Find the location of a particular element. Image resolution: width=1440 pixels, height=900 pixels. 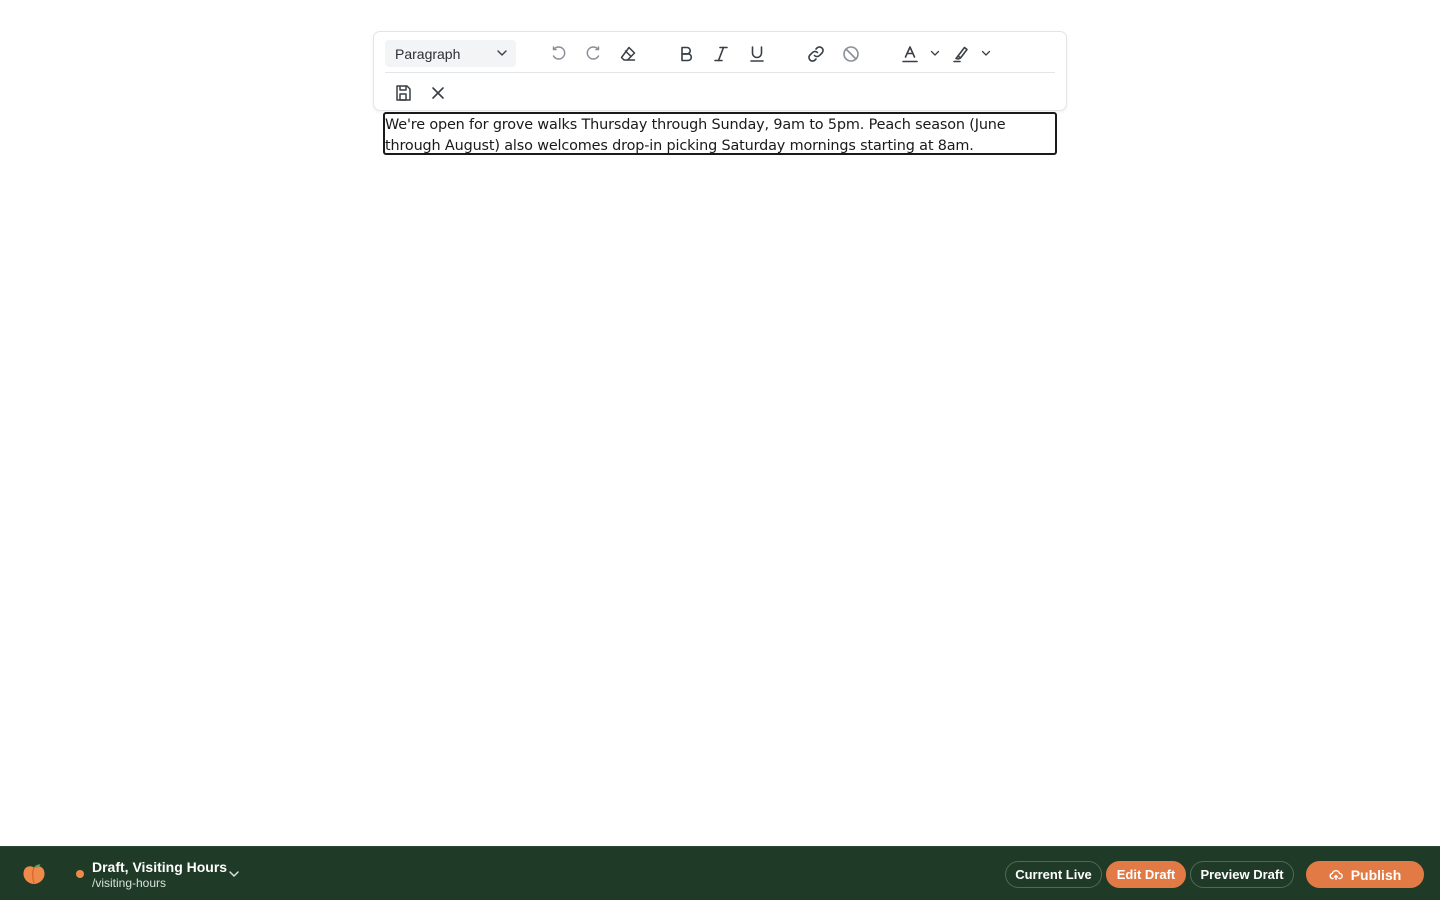

italic-button is located at coordinates (721, 54).